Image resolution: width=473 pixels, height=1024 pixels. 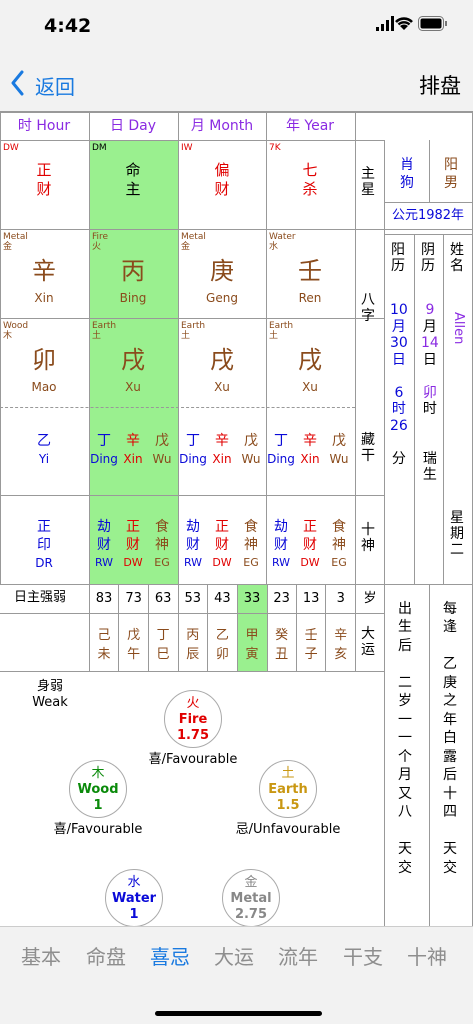 What do you see at coordinates (163, 654) in the screenshot?
I see `luck-pillar: 巳` at bounding box center [163, 654].